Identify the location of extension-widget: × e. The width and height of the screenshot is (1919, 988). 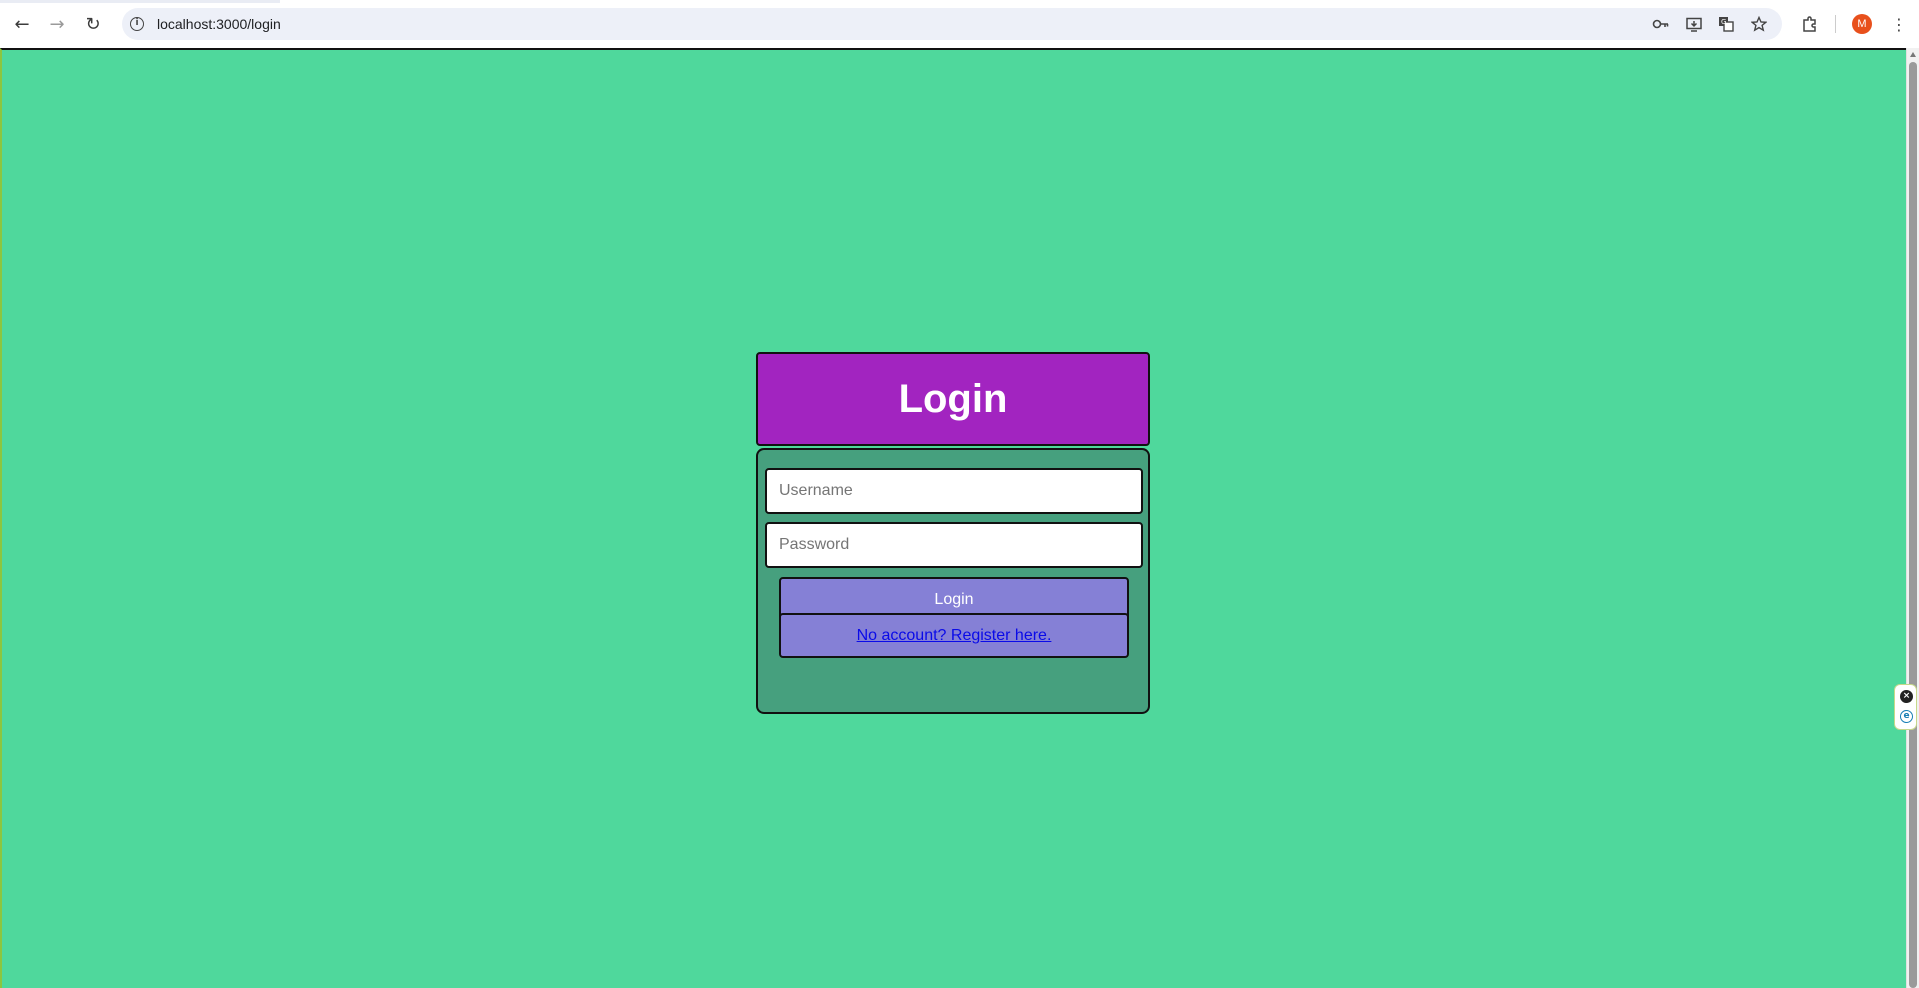
(1905, 707).